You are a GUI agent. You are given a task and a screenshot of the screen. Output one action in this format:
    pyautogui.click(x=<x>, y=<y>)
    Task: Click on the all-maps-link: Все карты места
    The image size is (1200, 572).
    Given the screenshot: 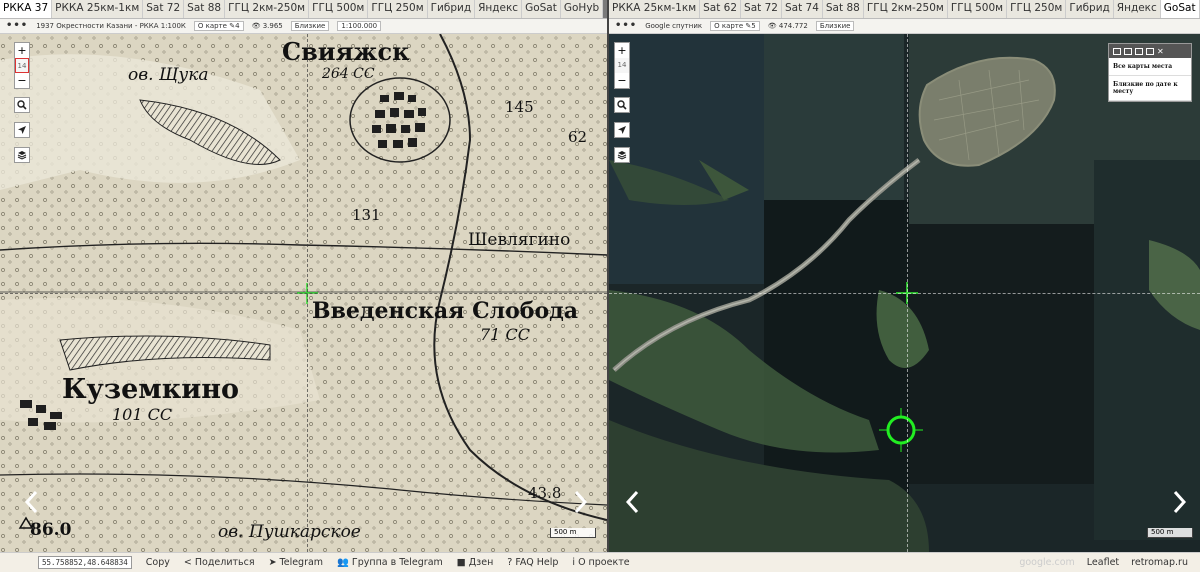 What is the action you would take?
    pyautogui.click(x=1150, y=67)
    